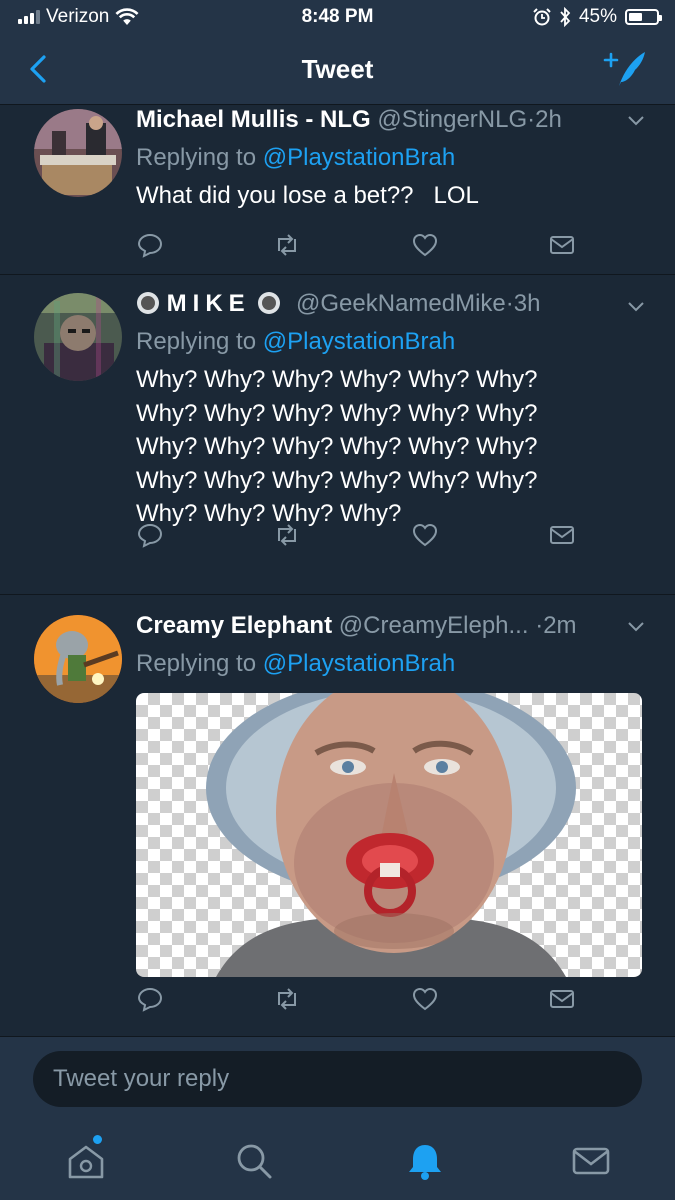 This screenshot has height=1200, width=675. I want to click on tweet-header: Michael Mullis - NLG @StingerNLG·2h, so click(390, 120).